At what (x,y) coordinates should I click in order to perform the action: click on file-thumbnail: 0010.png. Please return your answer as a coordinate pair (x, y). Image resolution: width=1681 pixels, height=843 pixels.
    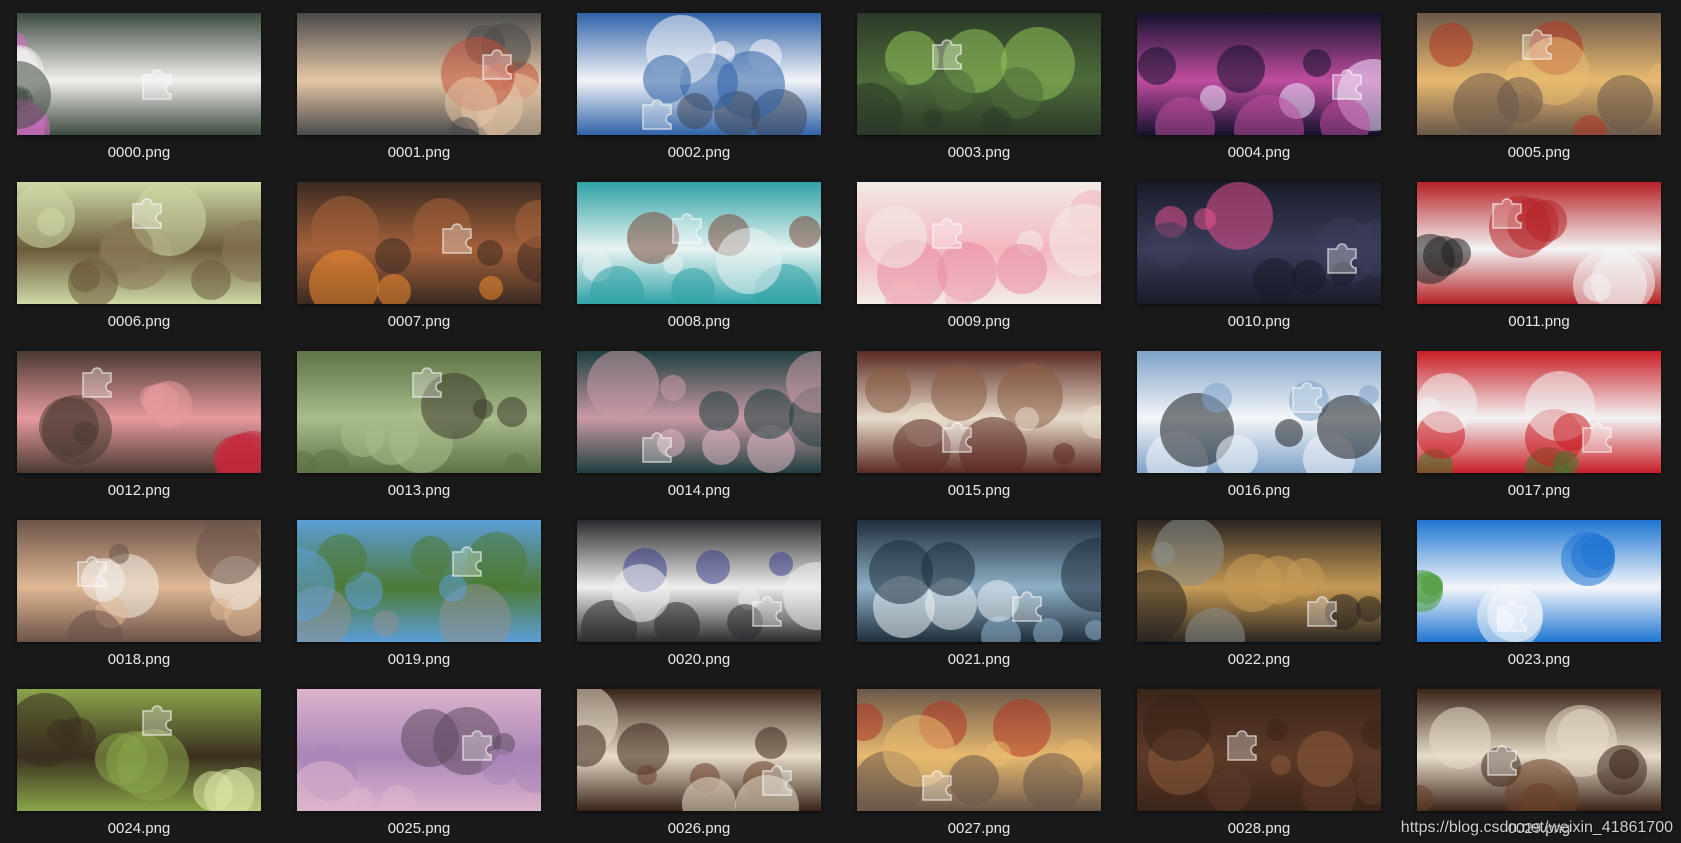
    Looking at the image, I should click on (1259, 261).